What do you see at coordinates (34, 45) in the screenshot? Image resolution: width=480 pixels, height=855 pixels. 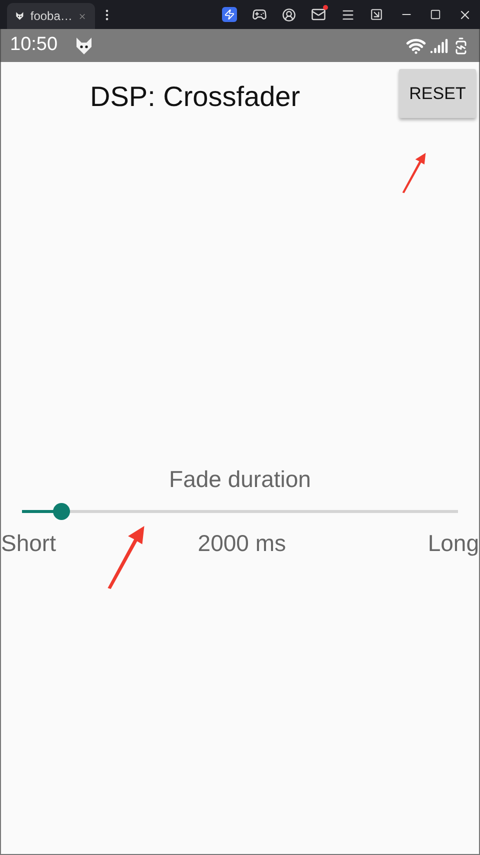 I see `clock: 10:50` at bounding box center [34, 45].